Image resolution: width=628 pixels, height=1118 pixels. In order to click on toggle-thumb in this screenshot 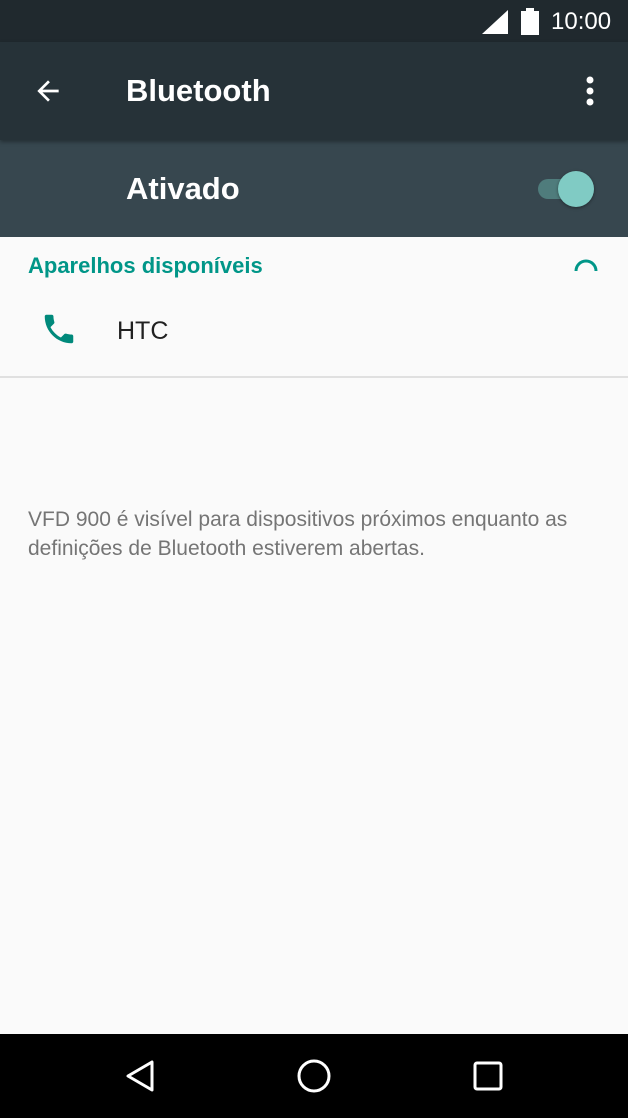, I will do `click(576, 189)`.